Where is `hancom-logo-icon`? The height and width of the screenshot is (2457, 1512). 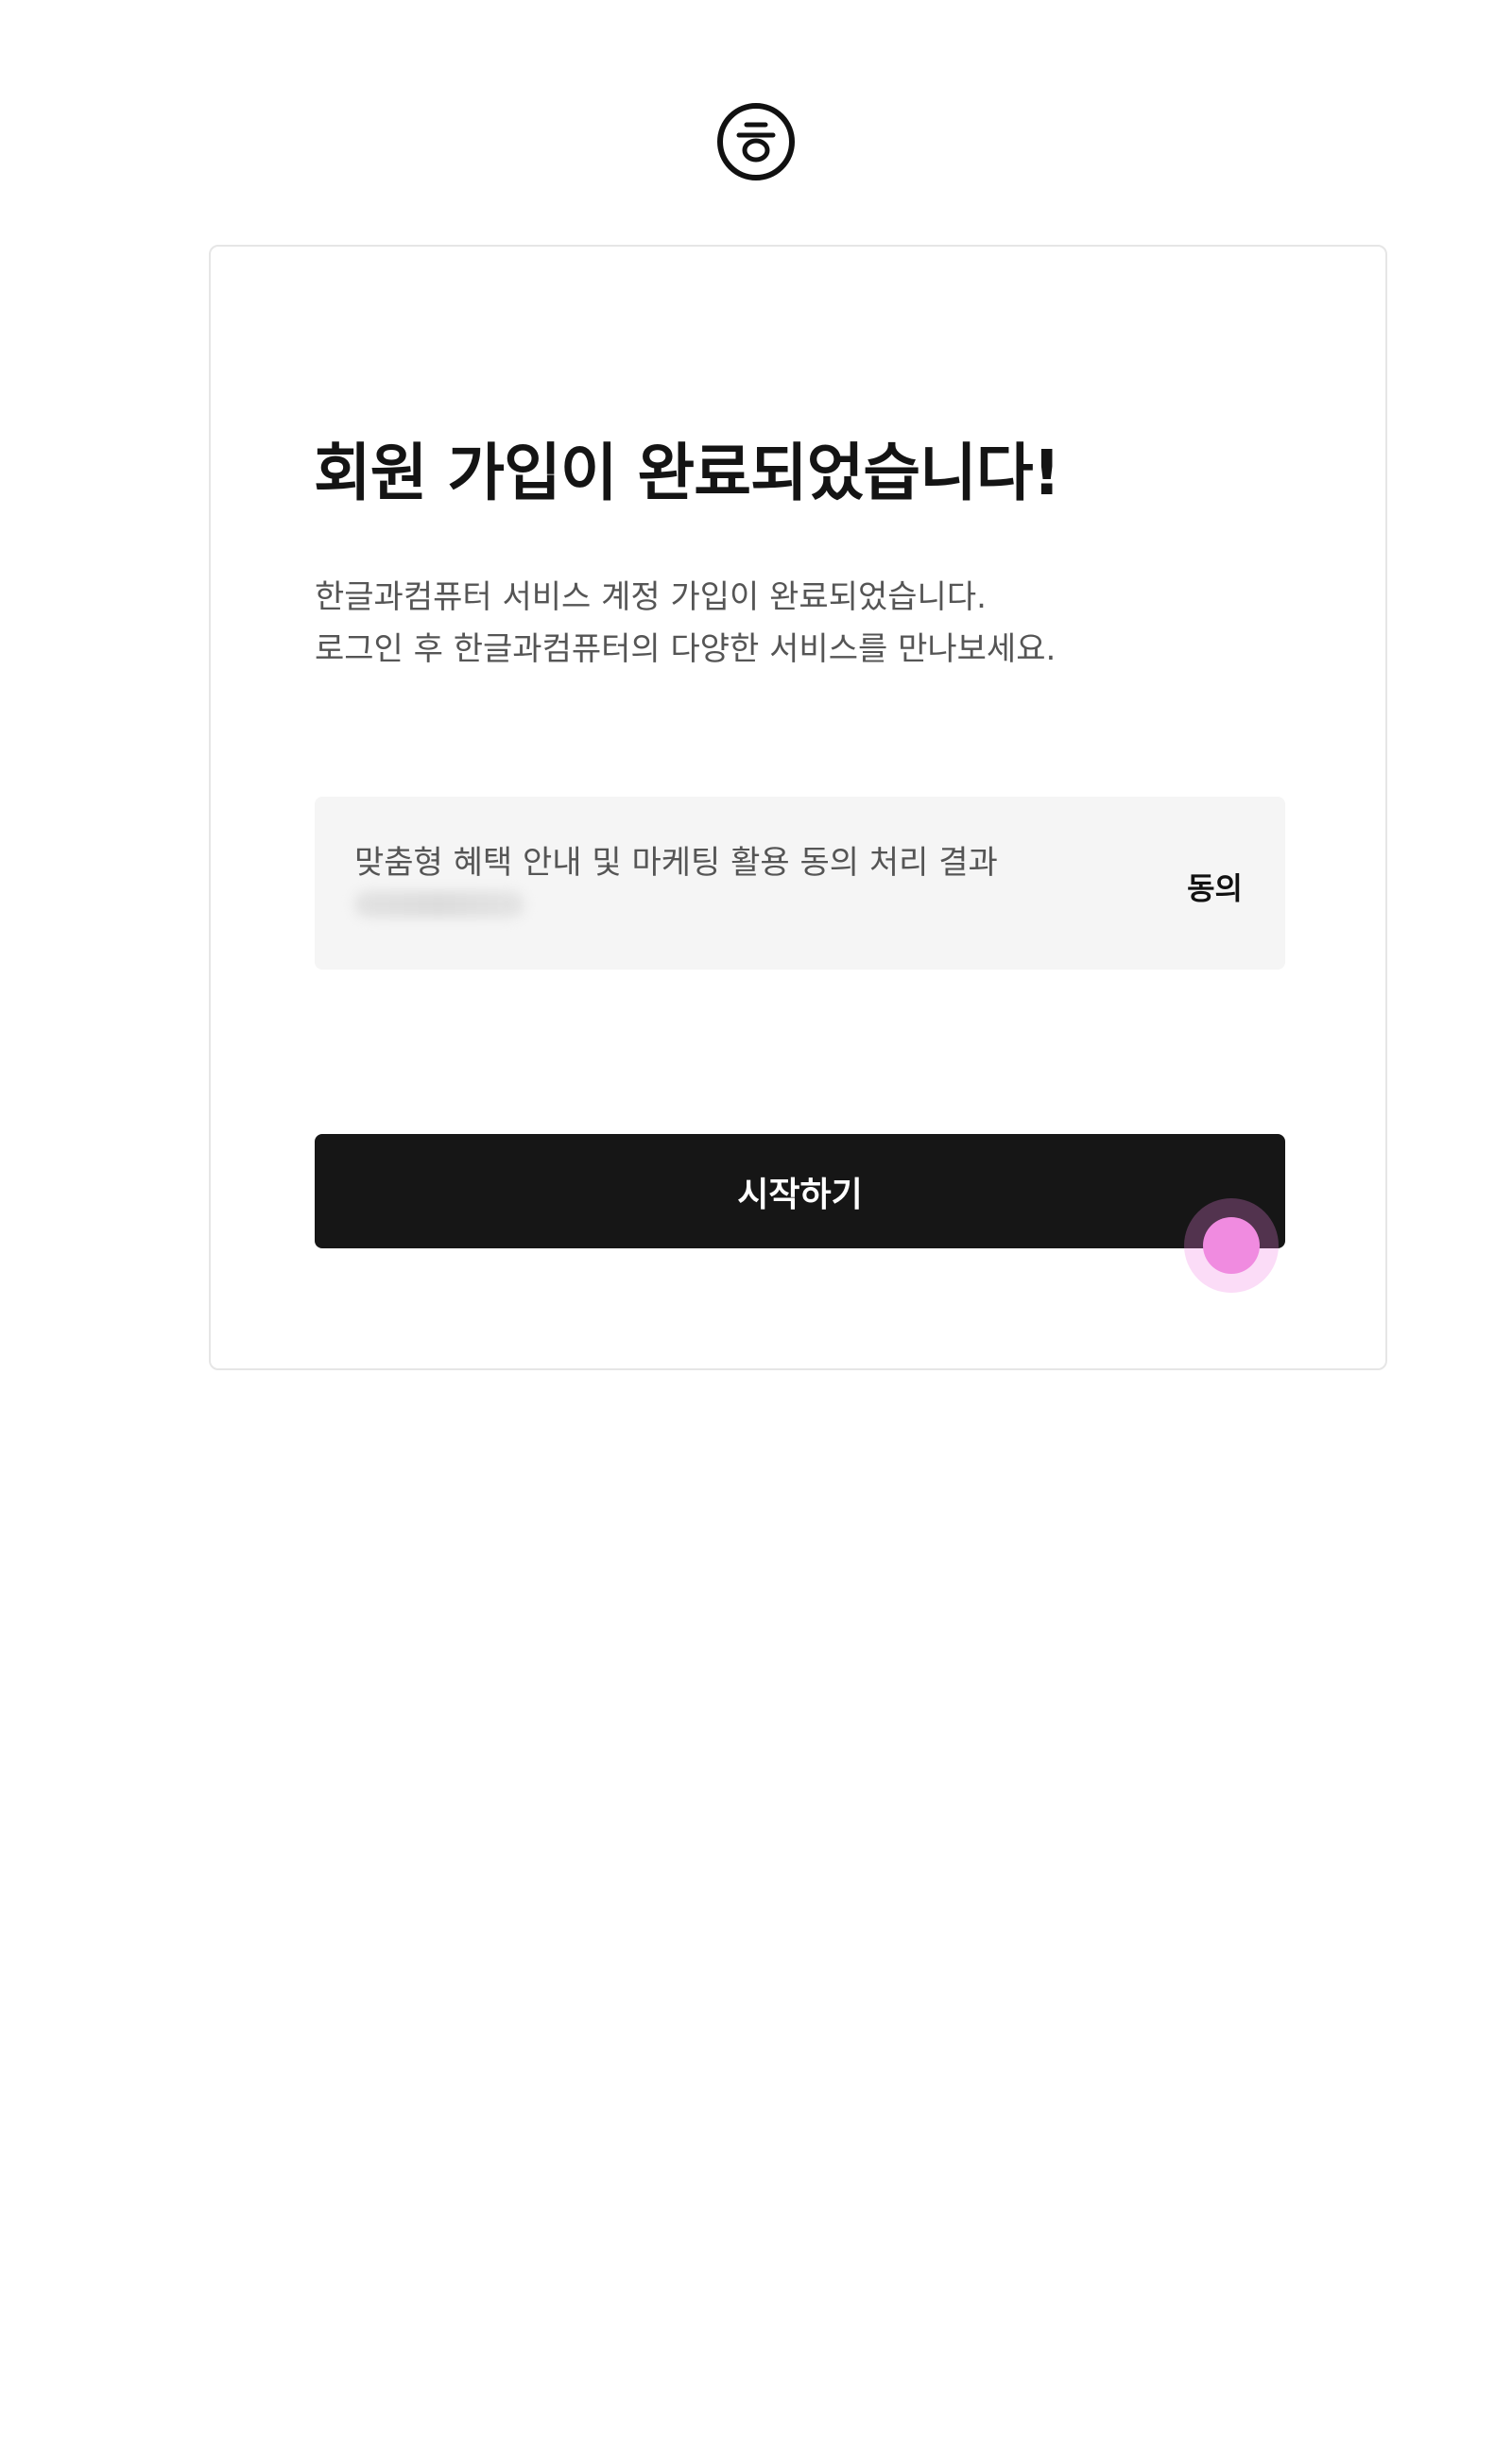 hancom-logo-icon is located at coordinates (756, 141).